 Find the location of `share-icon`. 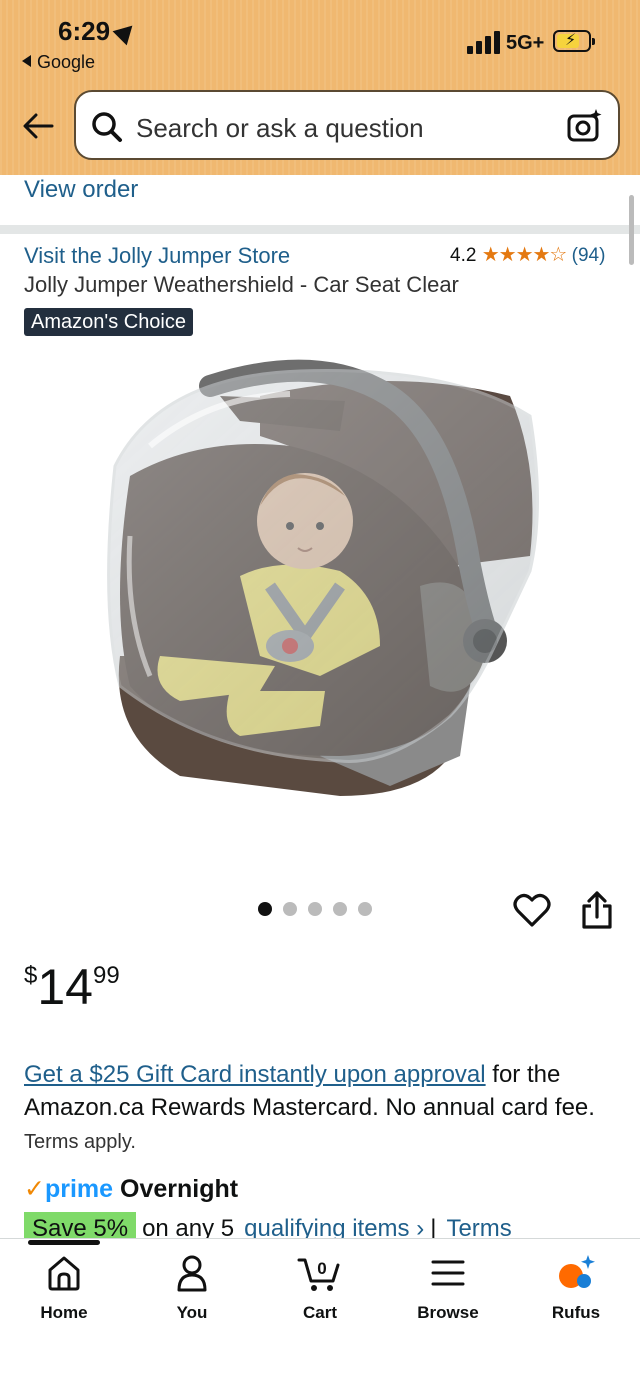

share-icon is located at coordinates (597, 910).